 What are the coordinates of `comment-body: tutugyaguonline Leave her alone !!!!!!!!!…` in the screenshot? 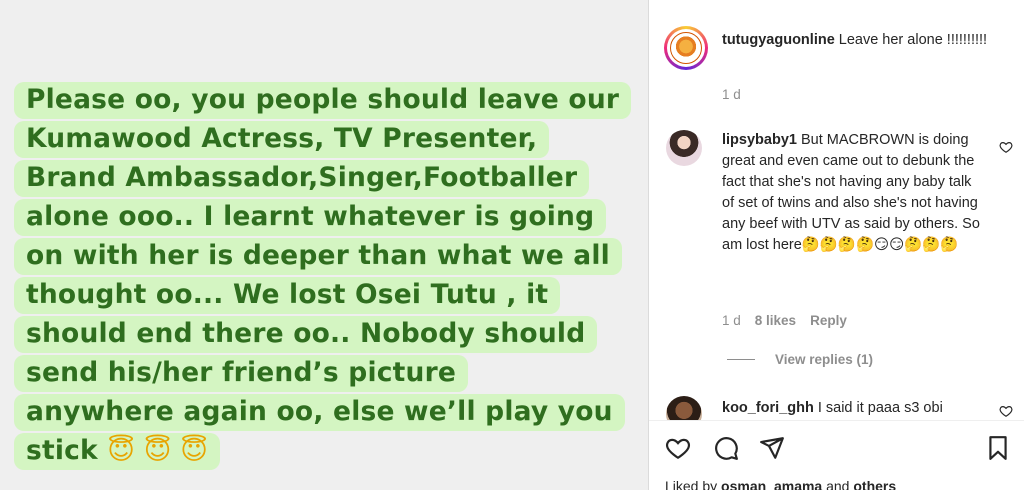 It's located at (862, 40).